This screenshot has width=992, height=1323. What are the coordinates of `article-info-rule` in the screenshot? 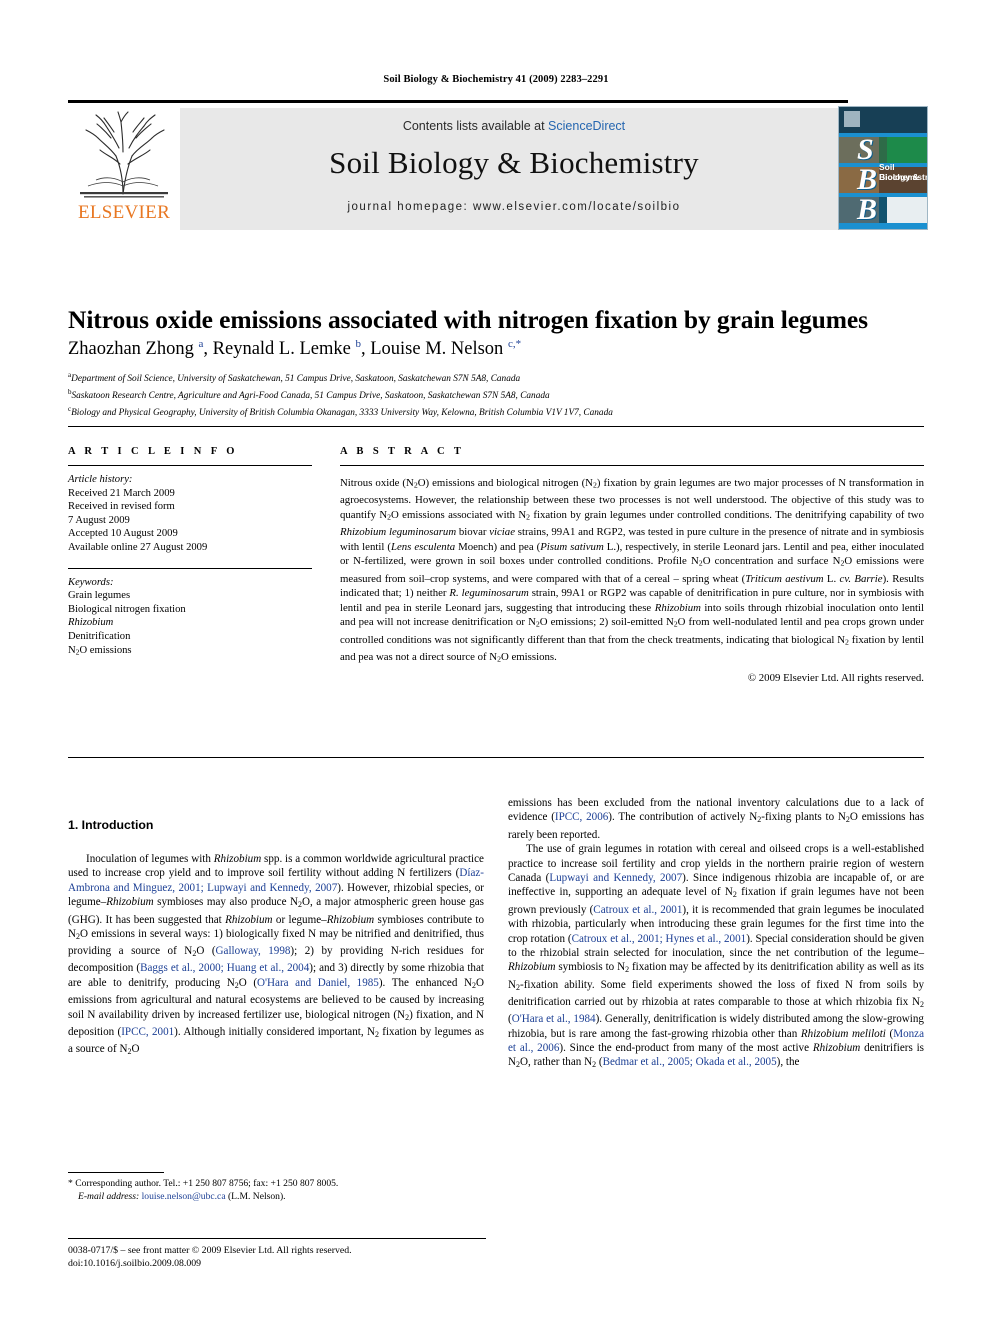 It's located at (190, 465).